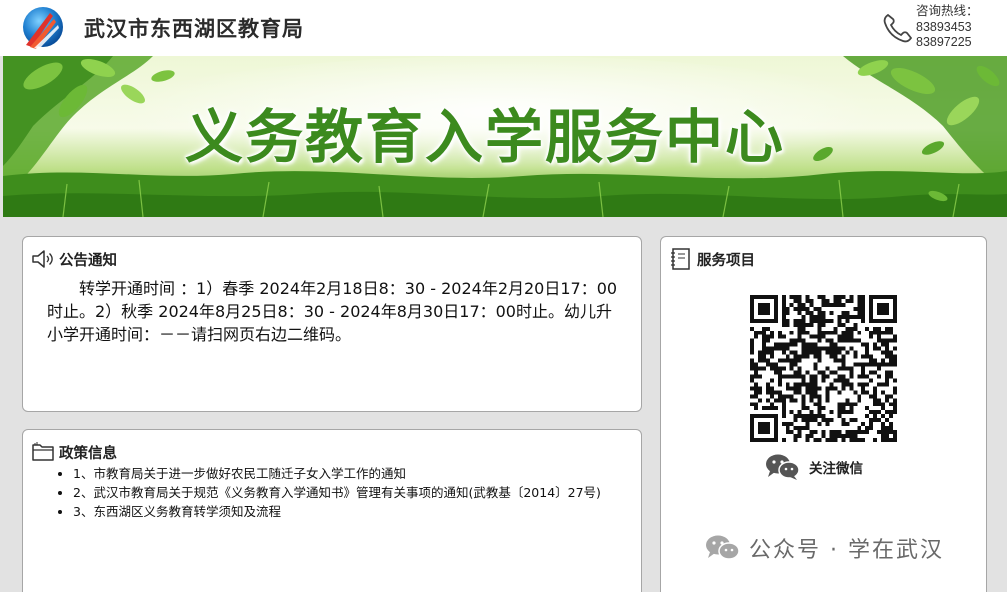 This screenshot has width=1007, height=592. I want to click on watermark-text: 公众号 · 学在武汉, so click(846, 550).